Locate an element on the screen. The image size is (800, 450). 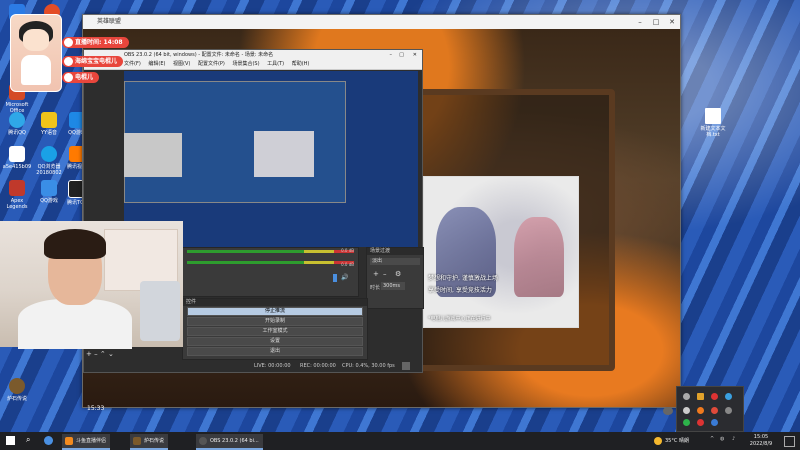
tray-wechat-icon is located at coordinates (686, 422).